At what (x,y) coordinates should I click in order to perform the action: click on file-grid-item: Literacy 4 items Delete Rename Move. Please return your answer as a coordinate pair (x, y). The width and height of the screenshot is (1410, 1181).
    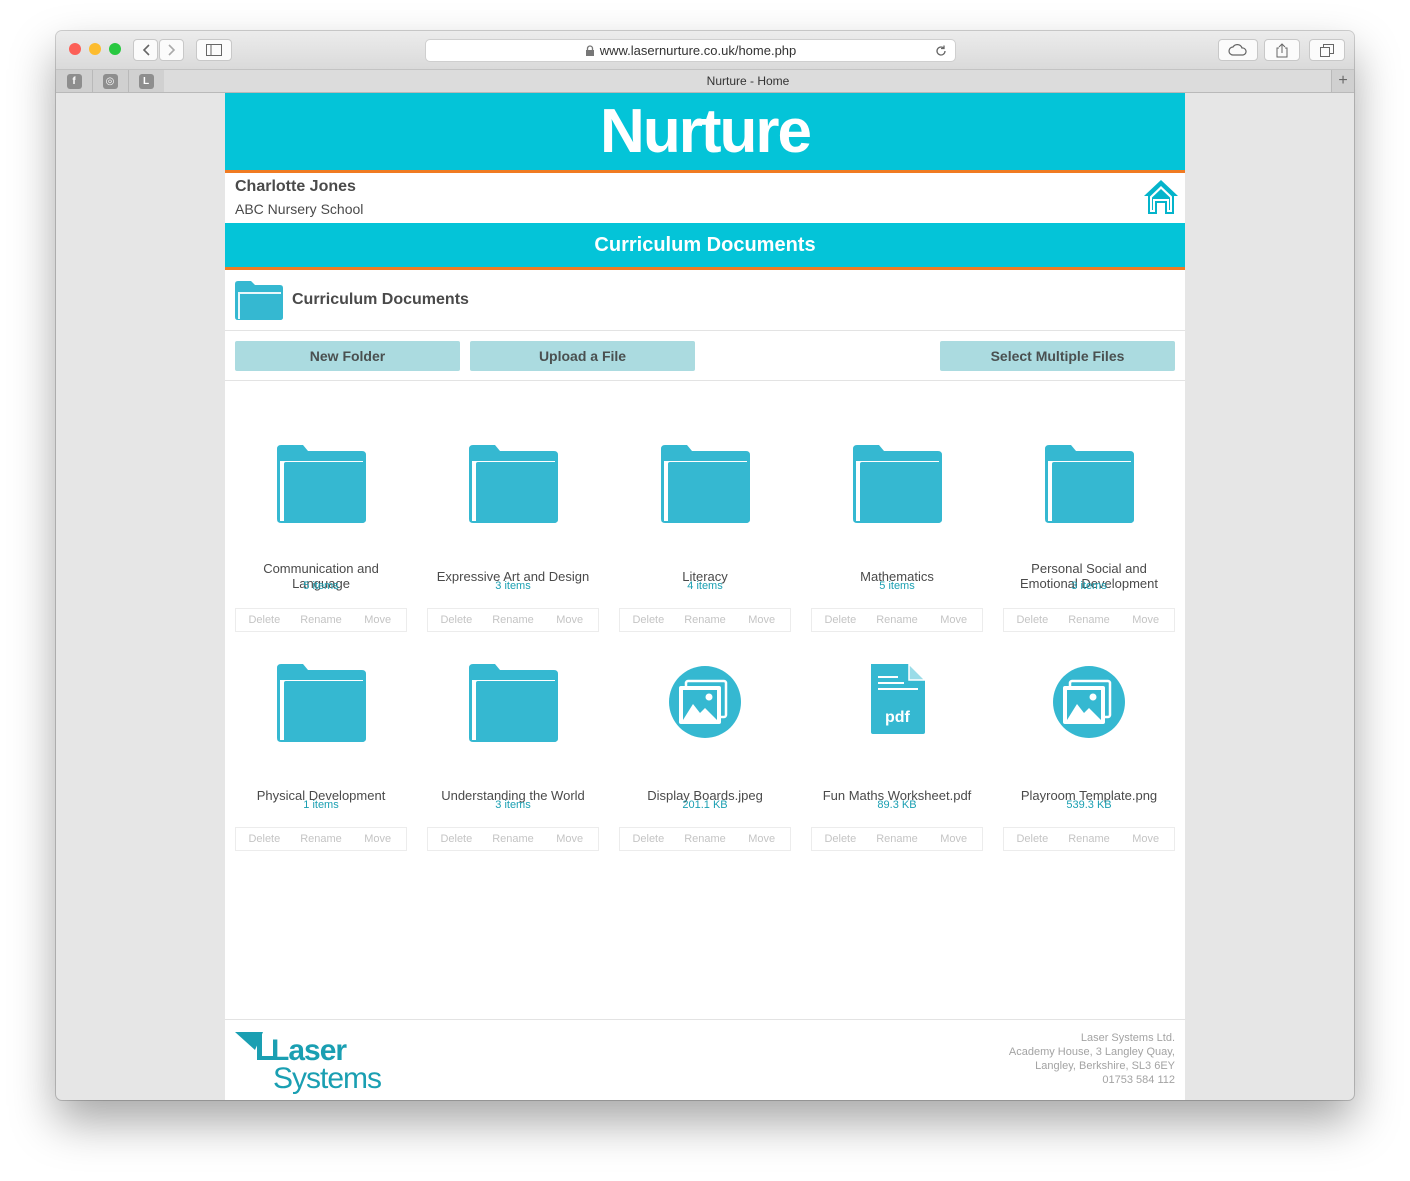
    Looking at the image, I should click on (705, 543).